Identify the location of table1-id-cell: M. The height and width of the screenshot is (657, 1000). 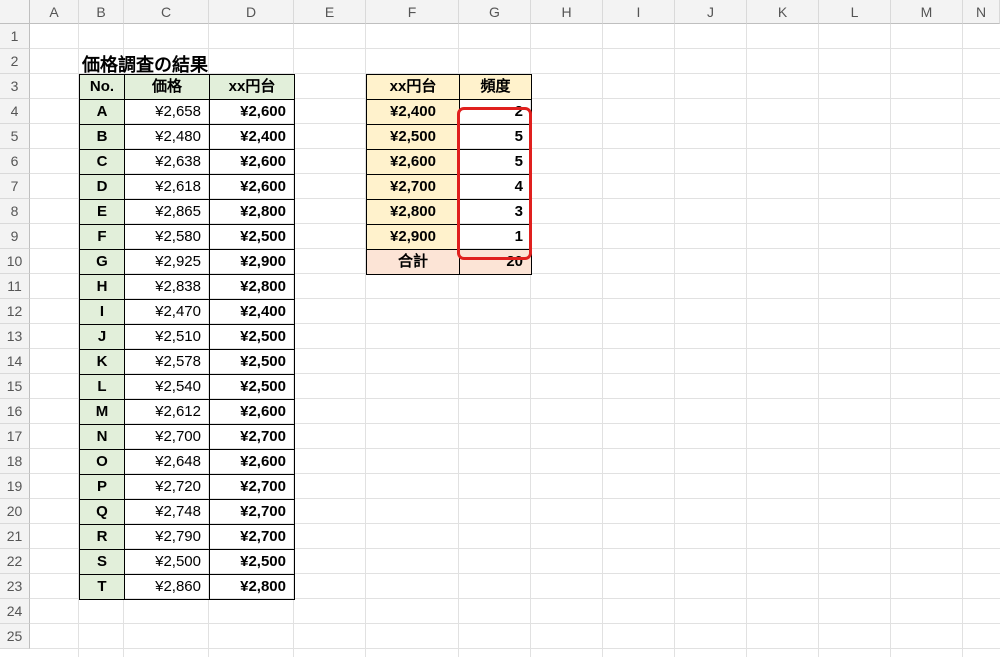
(102, 412).